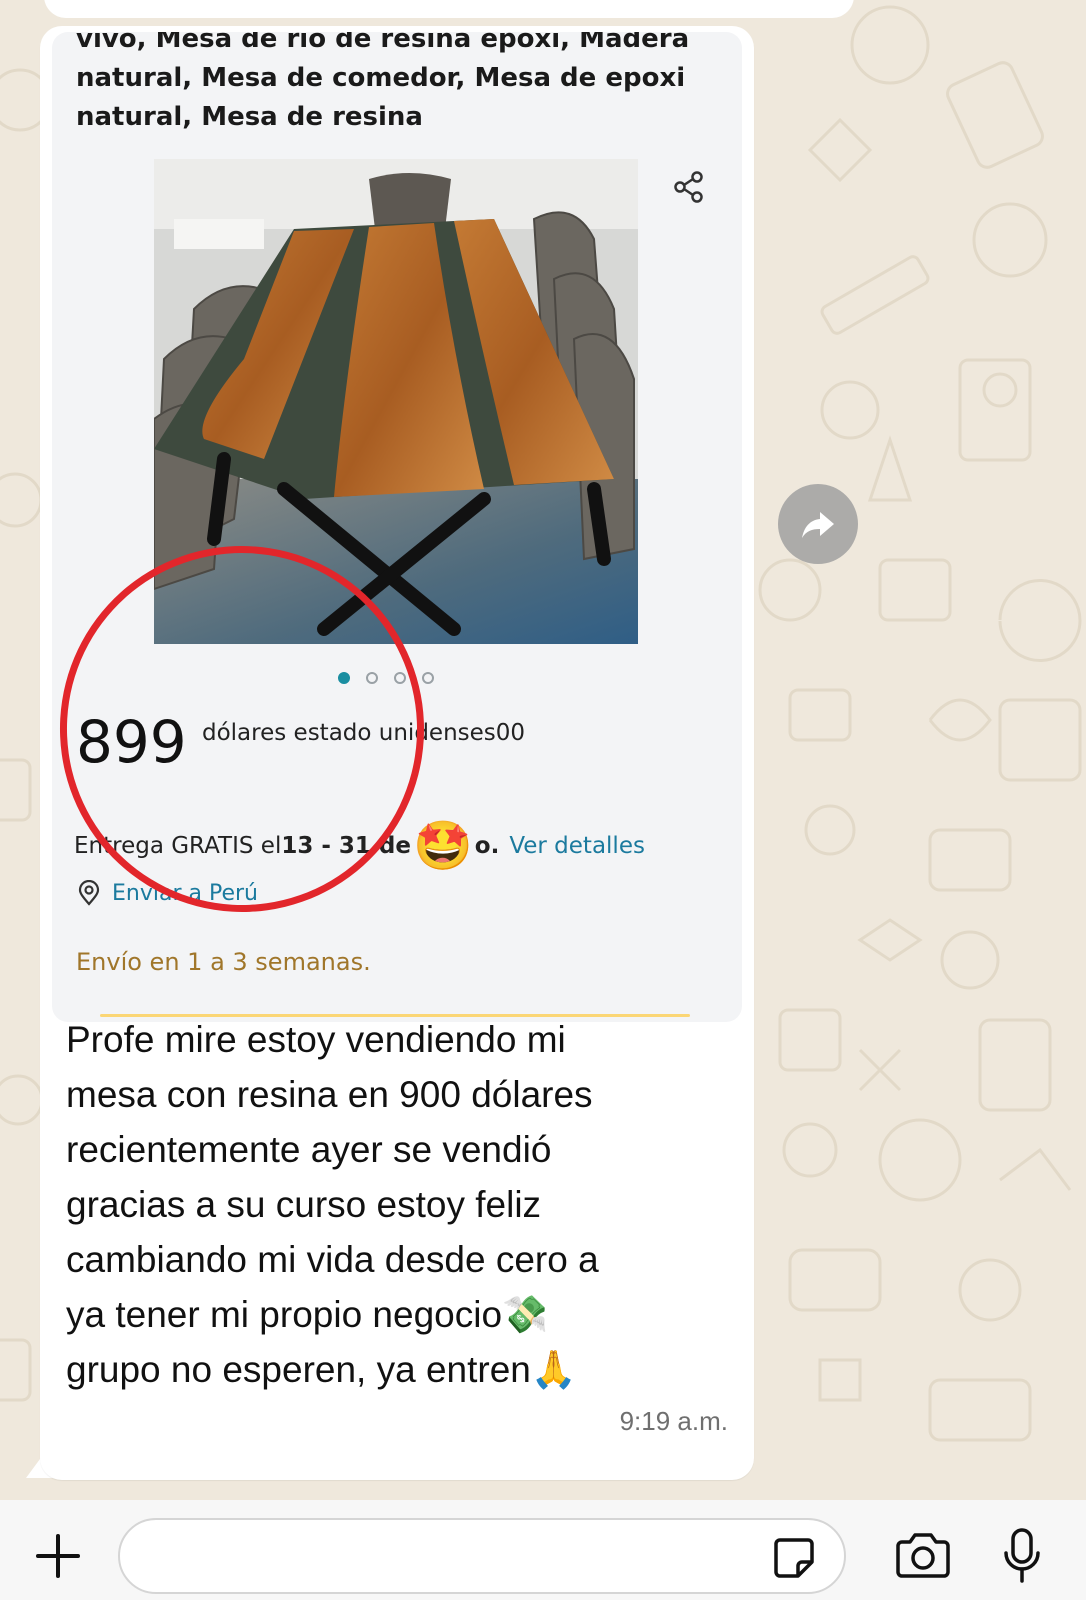  I want to click on shipping-time: Envío en 1 a 3 semanas., so click(223, 962).